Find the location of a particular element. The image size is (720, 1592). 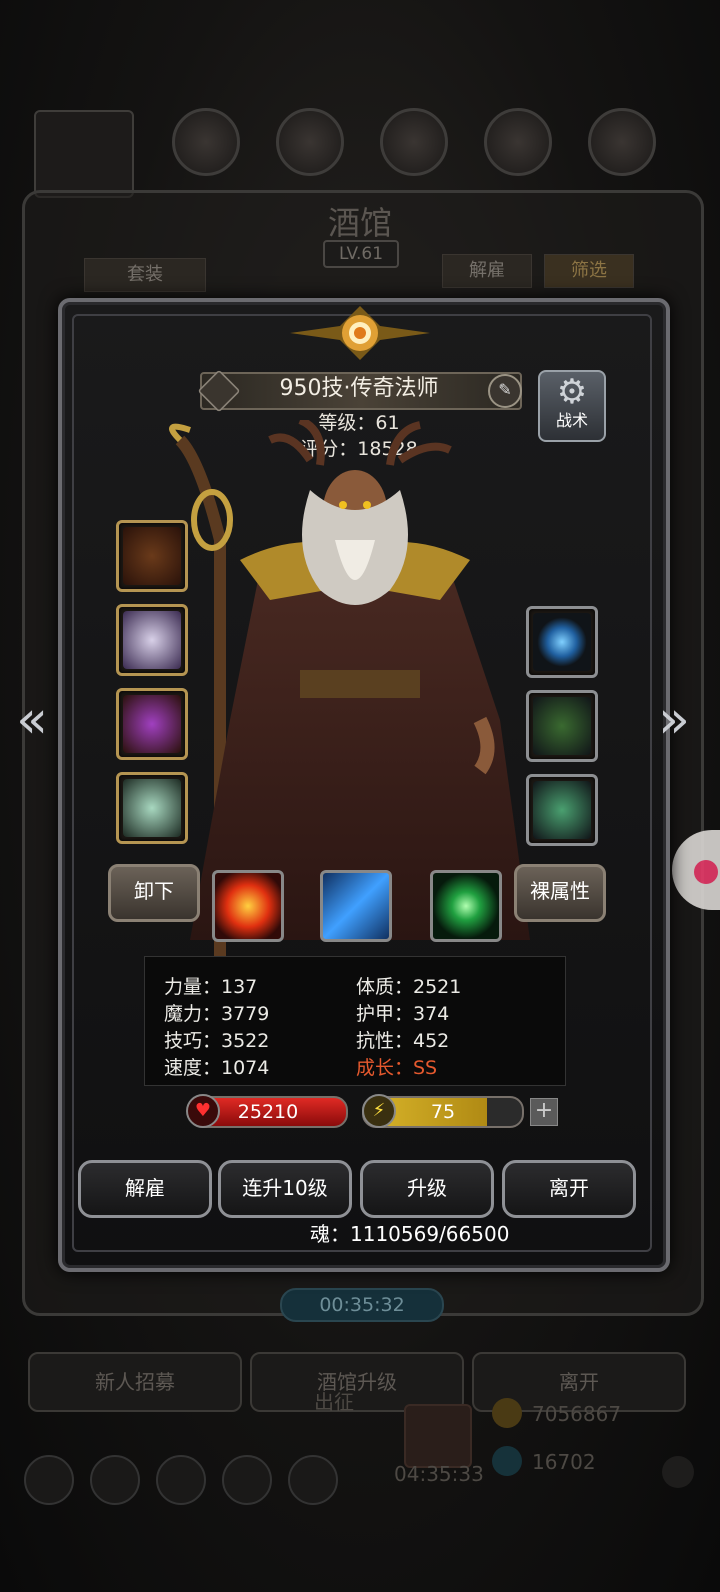

nature-heal-skill-icon is located at coordinates (466, 906).